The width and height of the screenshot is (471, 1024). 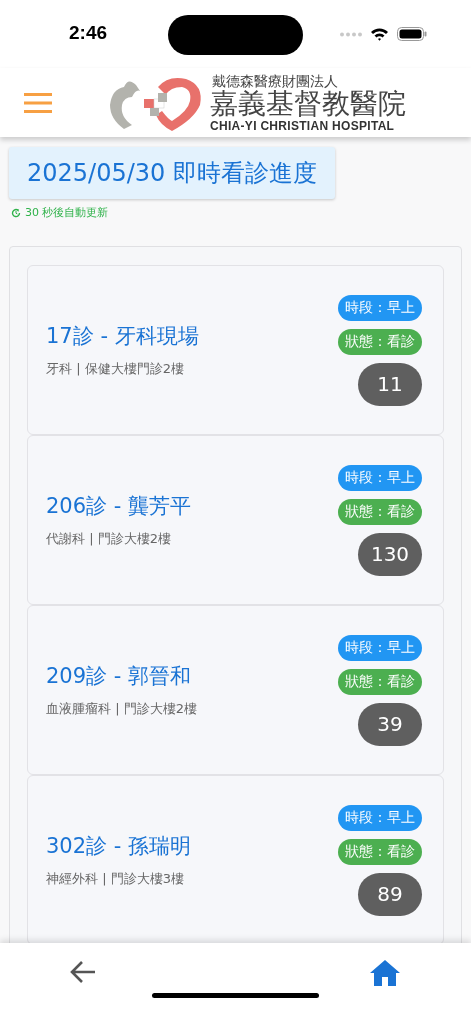 I want to click on status-time: 2:46, so click(x=88, y=33).